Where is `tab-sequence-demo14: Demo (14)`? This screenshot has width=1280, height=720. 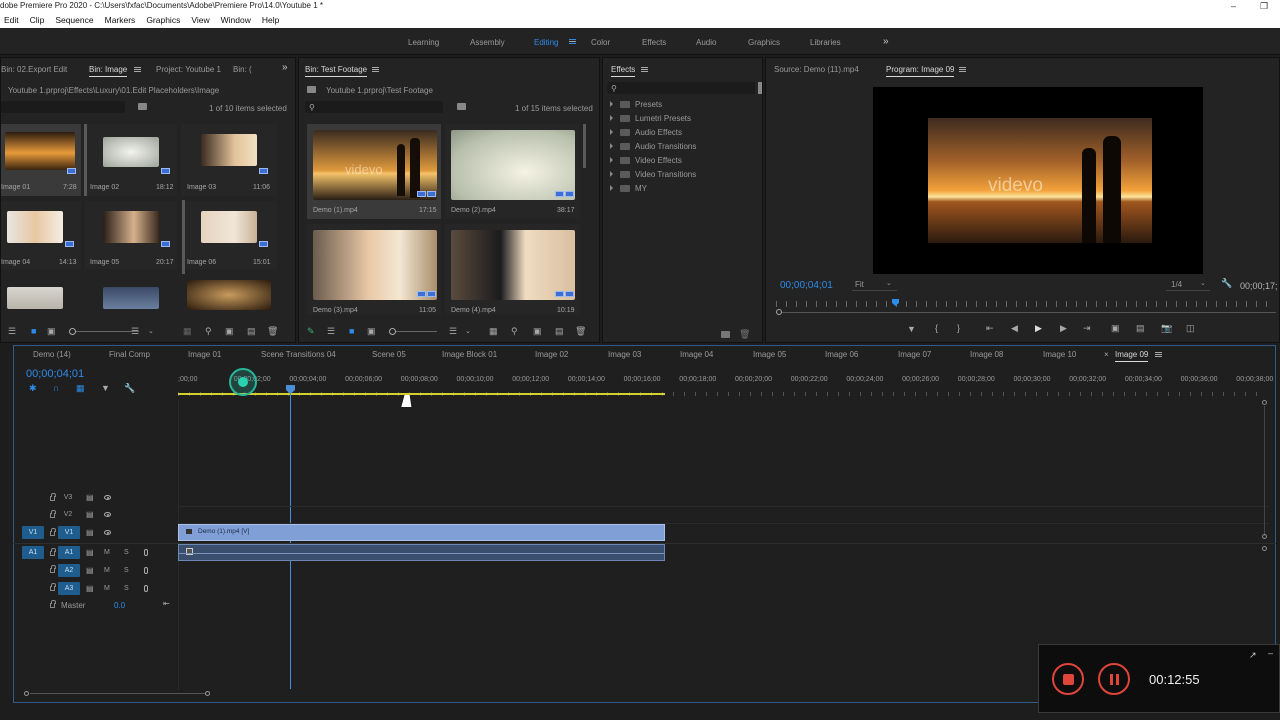 tab-sequence-demo14: Demo (14) is located at coordinates (52, 354).